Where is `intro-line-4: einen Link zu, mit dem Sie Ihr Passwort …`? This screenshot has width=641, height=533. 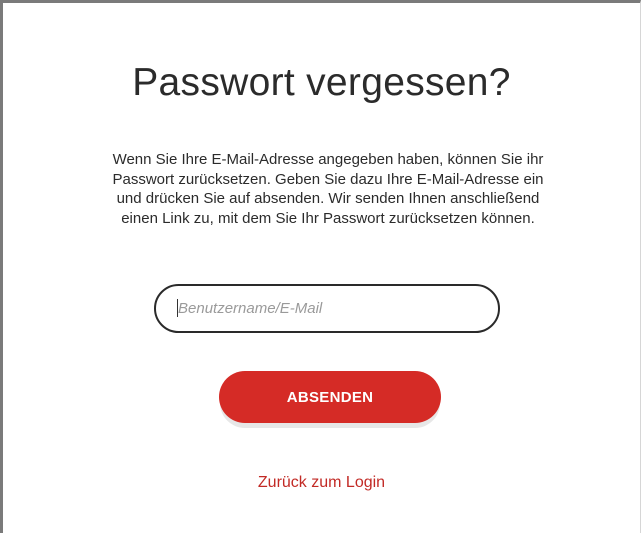 intro-line-4: einen Link zu, mit dem Sie Ihr Passwort … is located at coordinates (328, 218).